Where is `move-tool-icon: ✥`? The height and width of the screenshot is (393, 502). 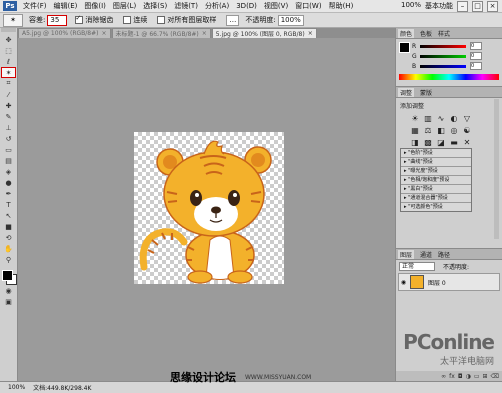 move-tool-icon: ✥ is located at coordinates (8, 39).